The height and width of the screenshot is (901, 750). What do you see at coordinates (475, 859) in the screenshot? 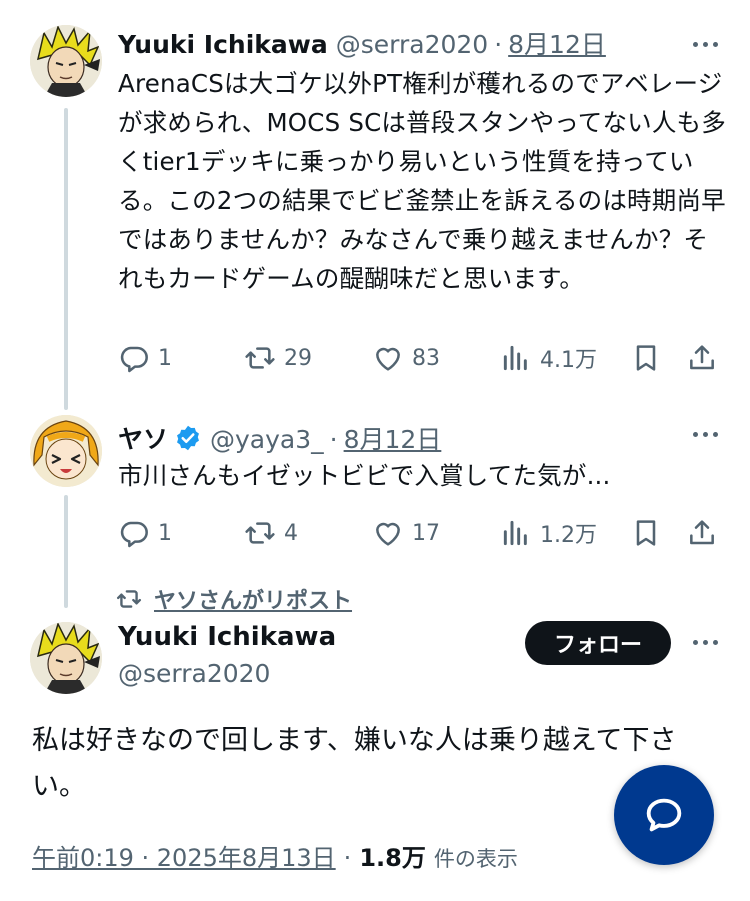
I see `views-label: 件の表示` at bounding box center [475, 859].